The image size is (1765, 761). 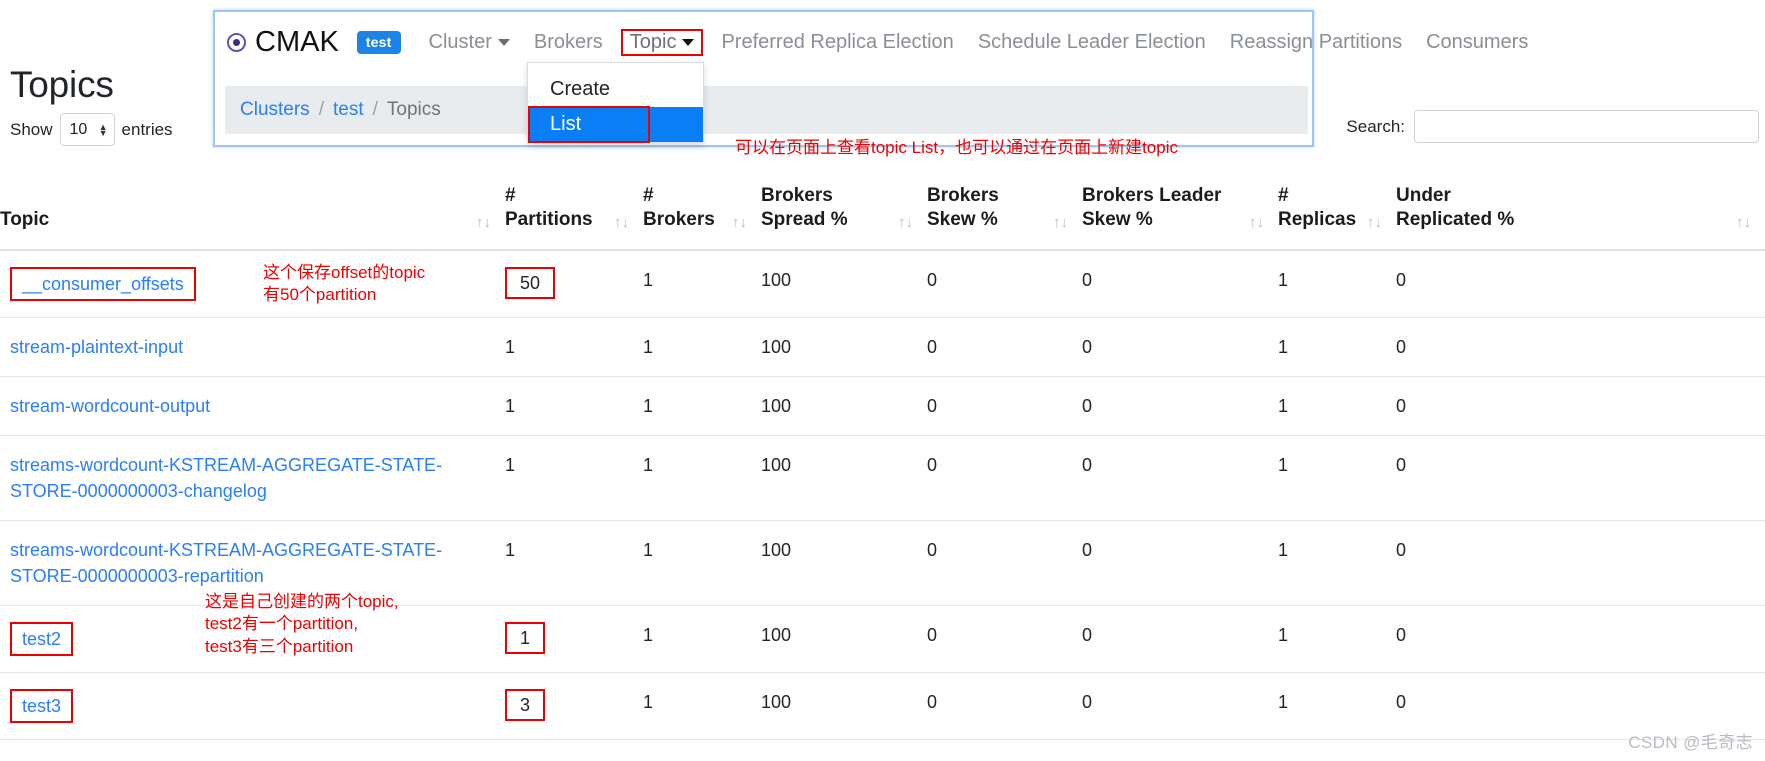 I want to click on col-header-brokers-spread: Brokers Spread % ↑↓, so click(x=844, y=211).